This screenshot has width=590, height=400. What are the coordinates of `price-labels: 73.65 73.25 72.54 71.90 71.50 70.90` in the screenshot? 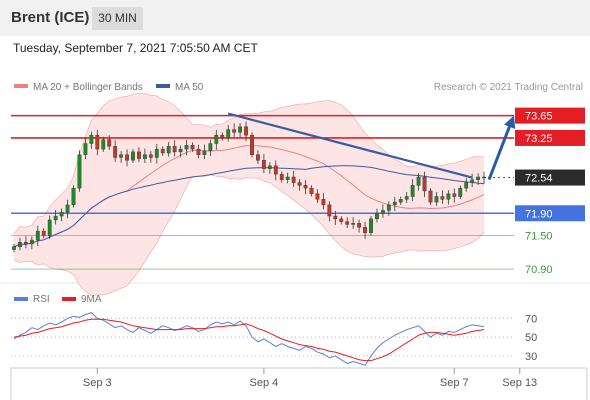 It's located at (550, 191).